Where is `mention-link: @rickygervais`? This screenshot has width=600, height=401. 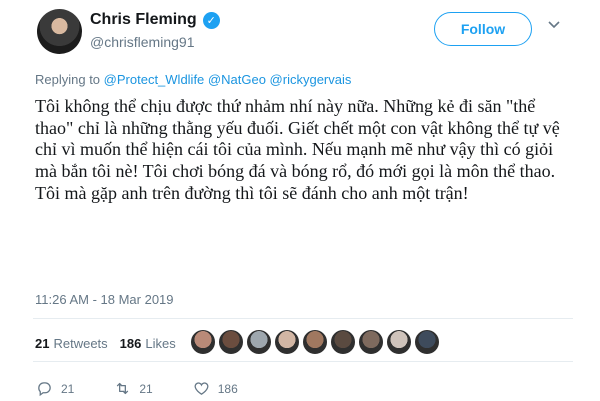 mention-link: @rickygervais is located at coordinates (311, 79).